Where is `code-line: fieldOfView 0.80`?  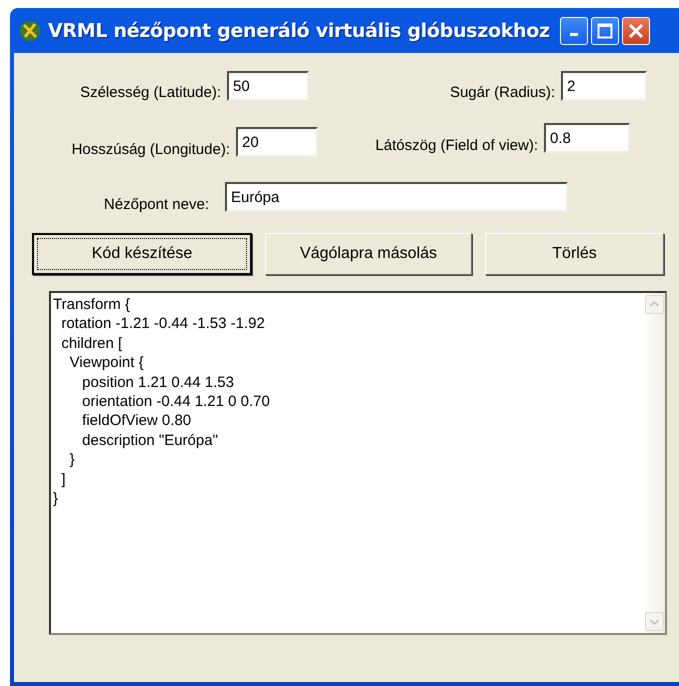
code-line: fieldOfView 0.80 is located at coordinates (136, 421).